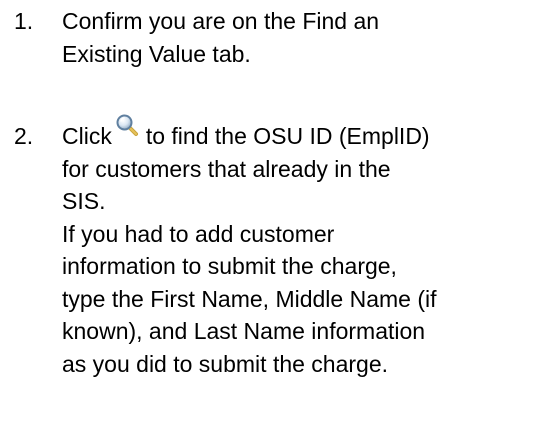  What do you see at coordinates (24, 21) in the screenshot?
I see `step-number: 1.` at bounding box center [24, 21].